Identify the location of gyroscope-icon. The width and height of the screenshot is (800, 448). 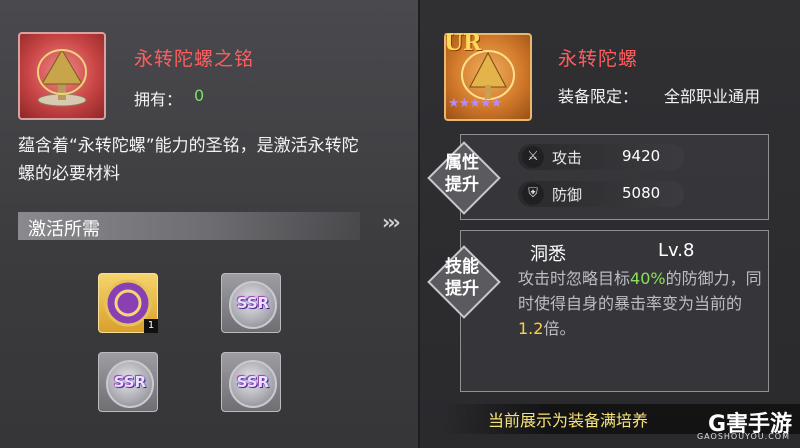
(62, 78).